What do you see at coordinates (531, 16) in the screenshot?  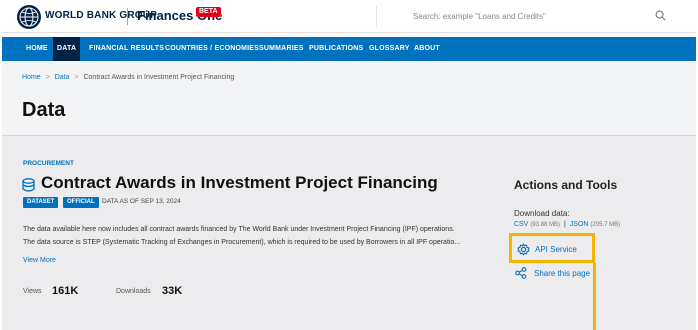 I see `search-input` at bounding box center [531, 16].